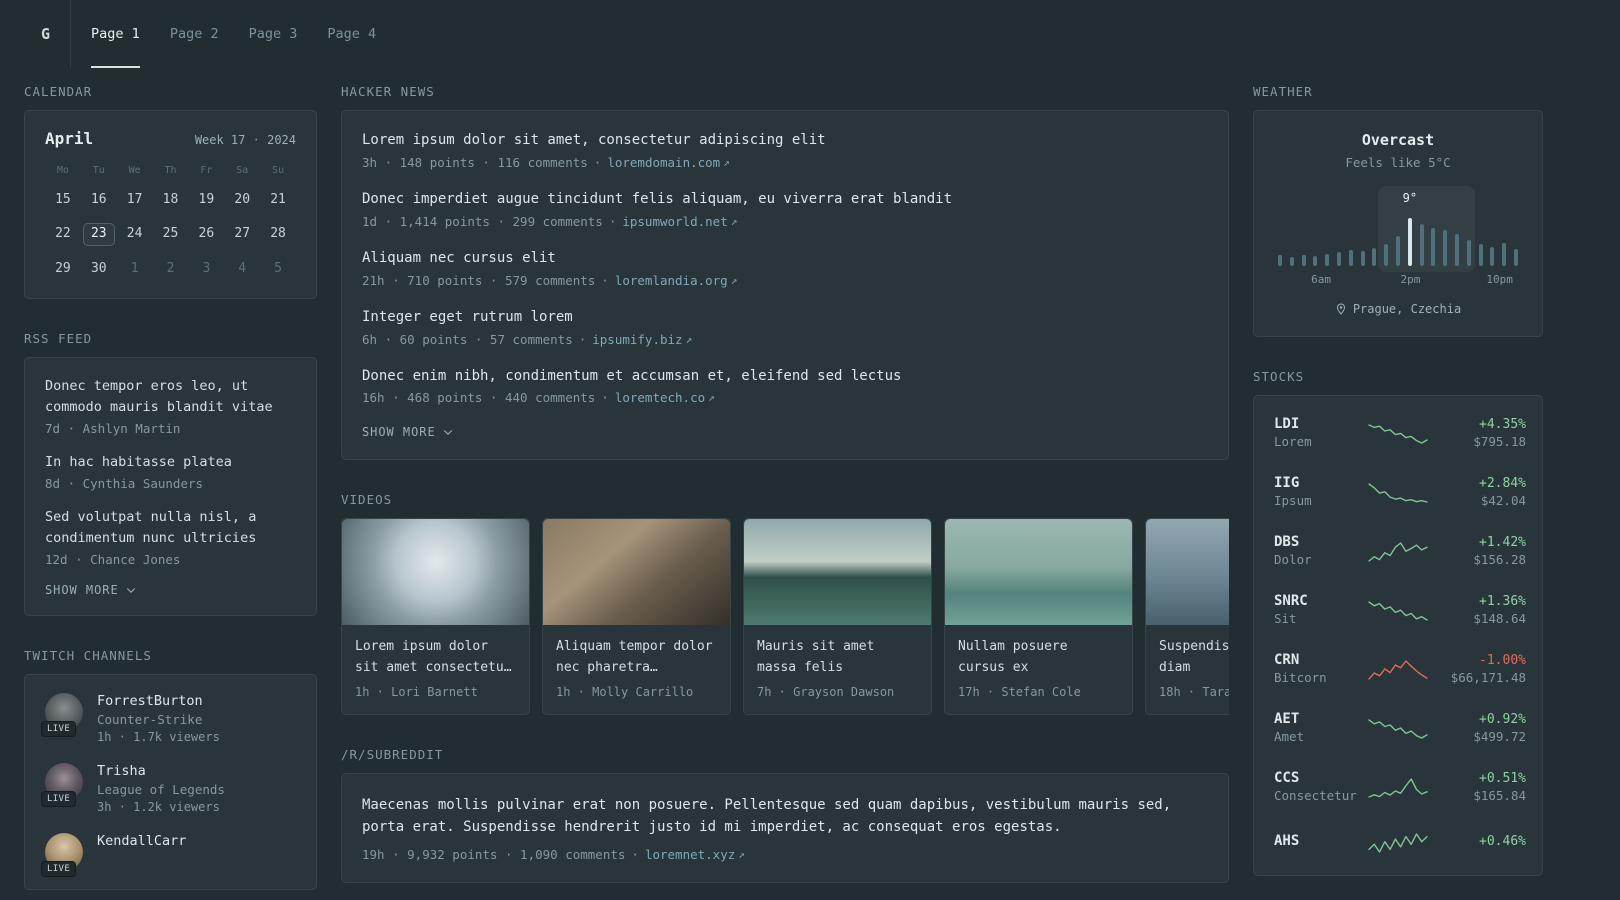 The height and width of the screenshot is (900, 1620). I want to click on video-card: Suspendisse diam 18h · Tara, so click(1187, 616).